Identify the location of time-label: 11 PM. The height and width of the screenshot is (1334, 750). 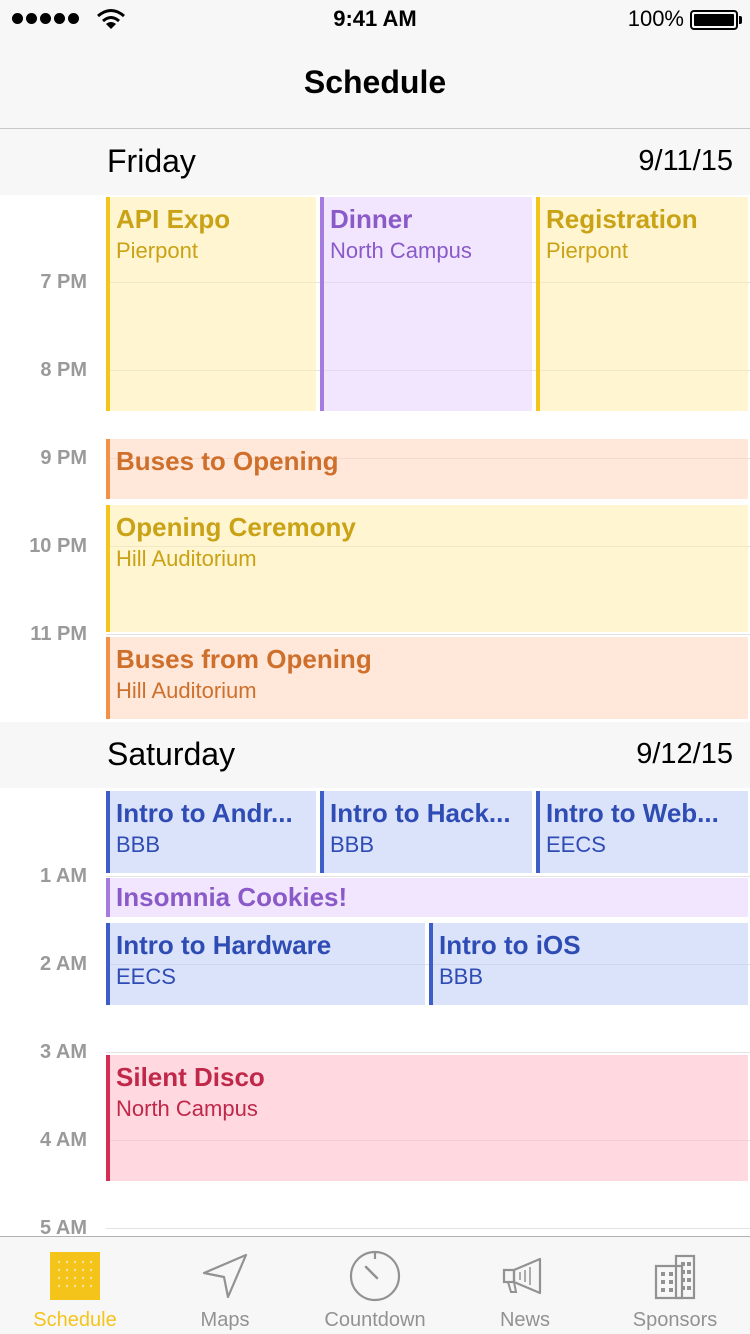
(58, 634).